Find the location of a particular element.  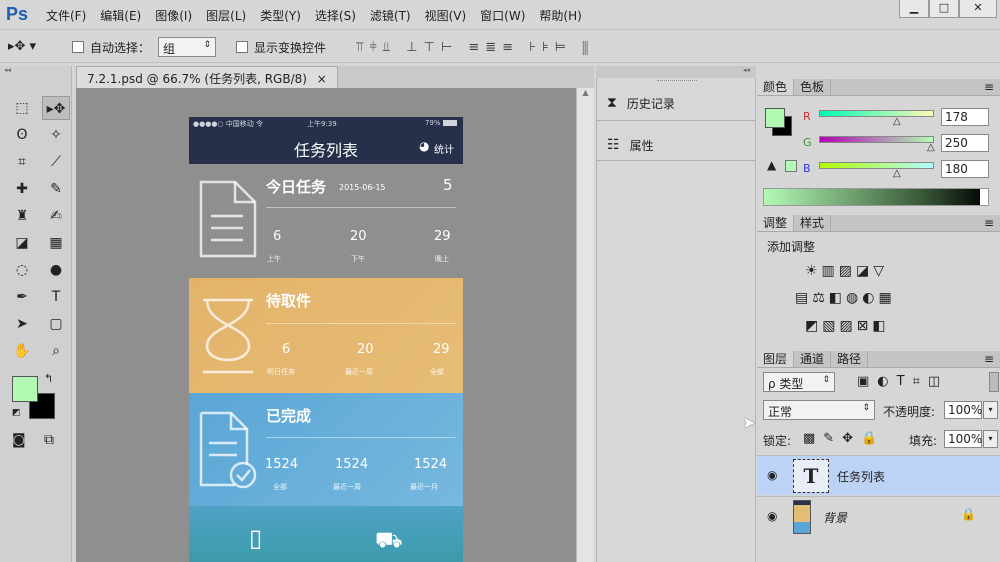

minimize-button: ▁ is located at coordinates (914, 9).